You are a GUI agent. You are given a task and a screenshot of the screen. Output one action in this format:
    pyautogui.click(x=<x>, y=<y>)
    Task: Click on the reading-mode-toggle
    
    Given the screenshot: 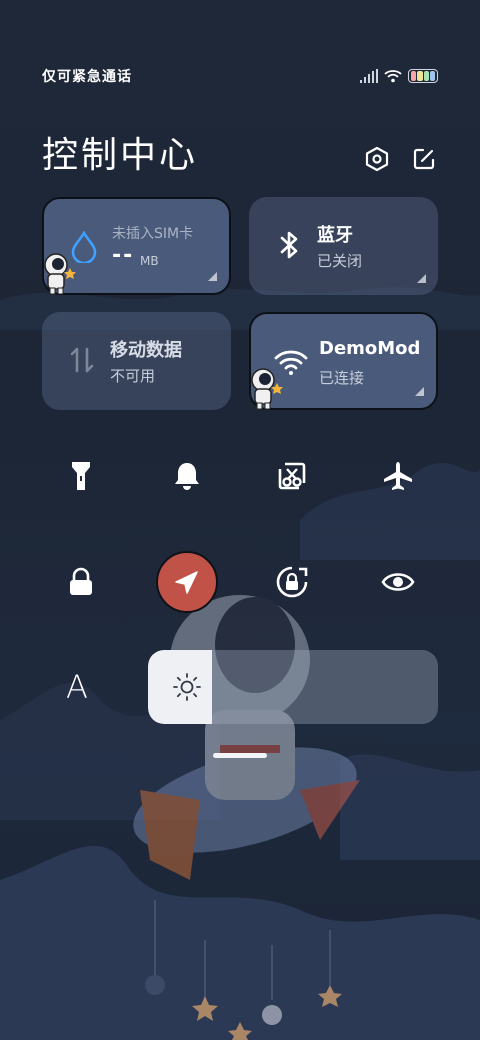 What is the action you would take?
    pyautogui.click(x=398, y=582)
    